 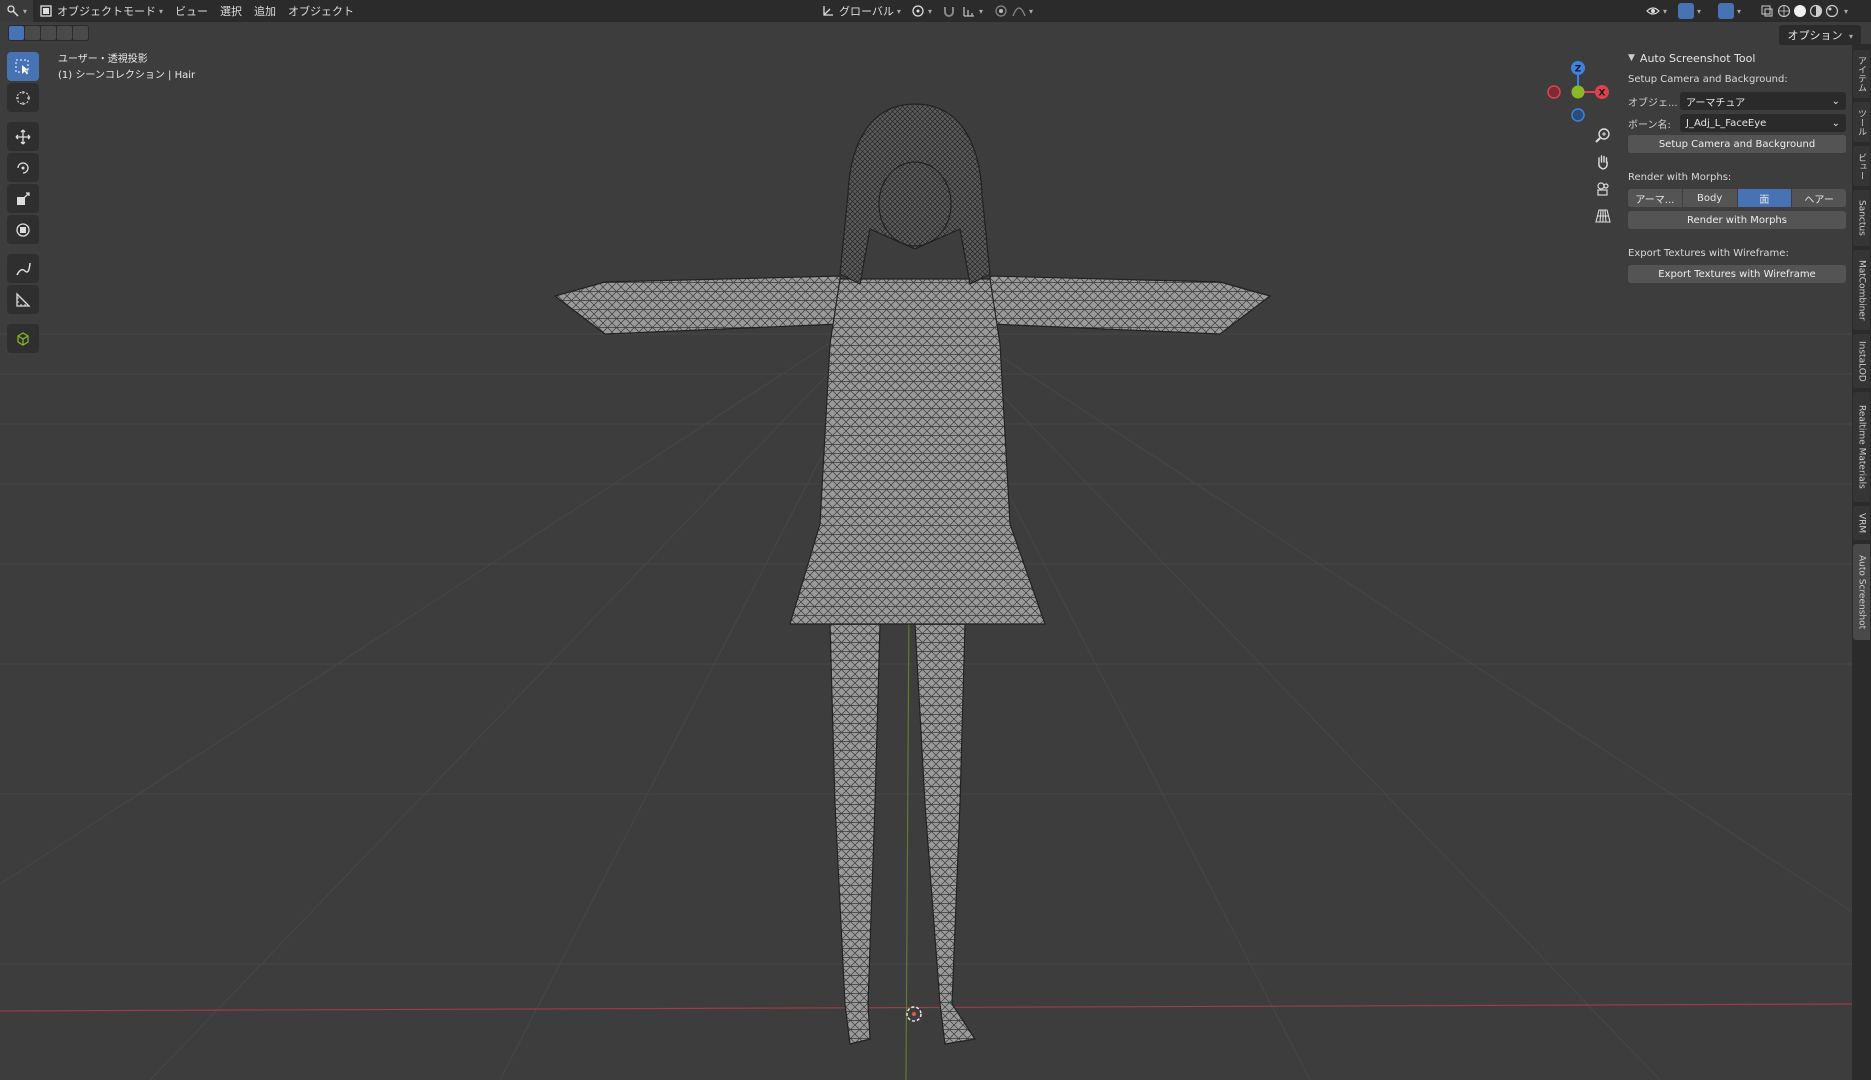 What do you see at coordinates (1819, 198) in the screenshot?
I see `morph-option-hair: ヘアー` at bounding box center [1819, 198].